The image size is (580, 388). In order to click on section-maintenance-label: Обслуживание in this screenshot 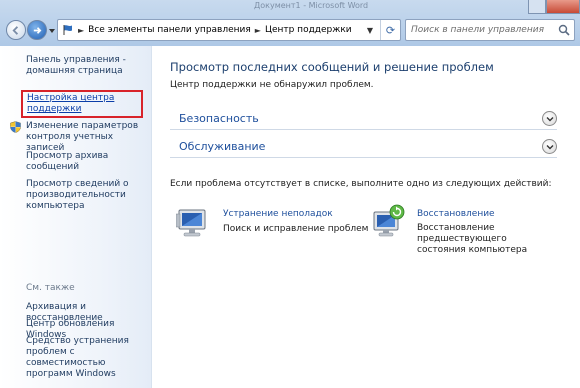, I will do `click(222, 146)`.